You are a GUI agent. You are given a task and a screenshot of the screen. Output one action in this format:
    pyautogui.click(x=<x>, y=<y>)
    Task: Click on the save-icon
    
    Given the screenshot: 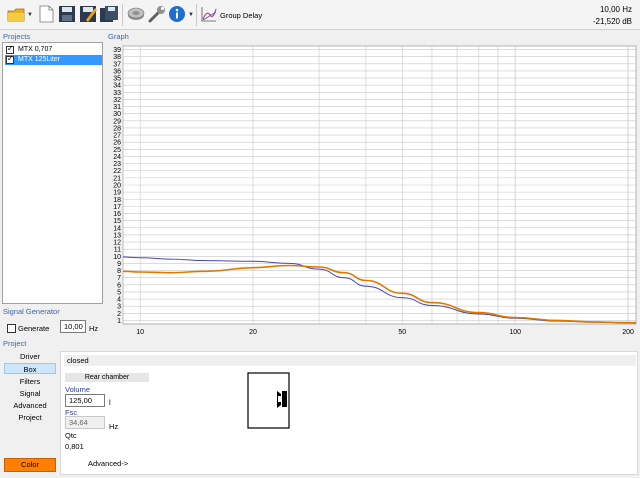 What is the action you would take?
    pyautogui.click(x=67, y=14)
    